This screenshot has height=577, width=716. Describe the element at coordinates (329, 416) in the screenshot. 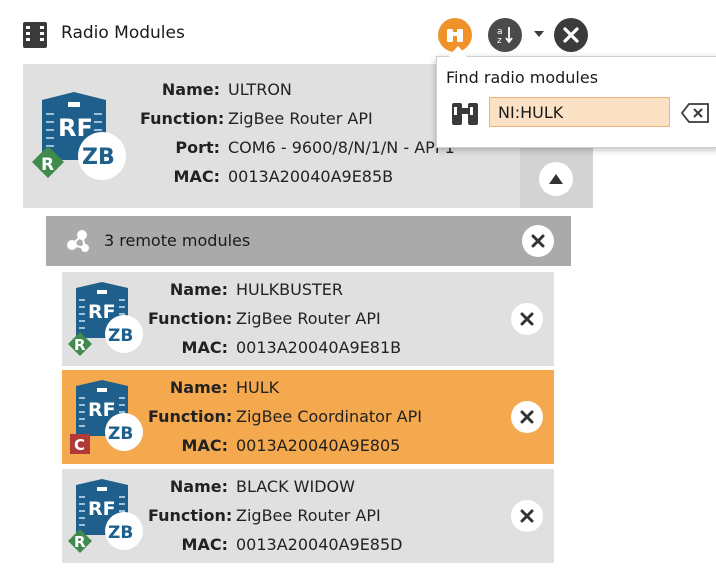

I see `module-function: ZigBee Coordinator API` at that location.